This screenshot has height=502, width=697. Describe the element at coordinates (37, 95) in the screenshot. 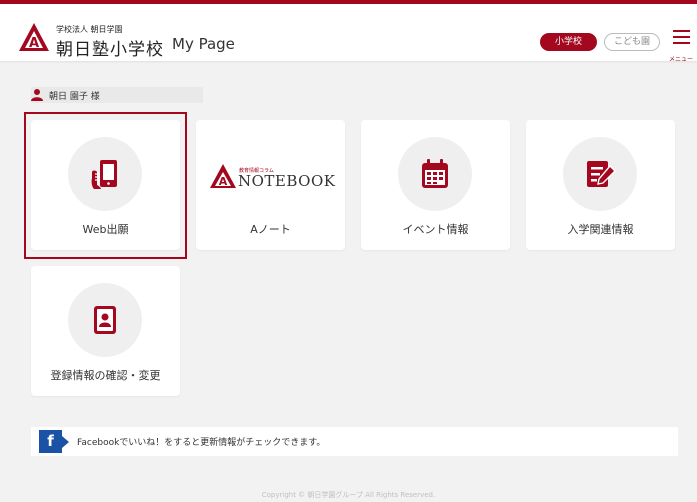

I see `user-icon` at that location.